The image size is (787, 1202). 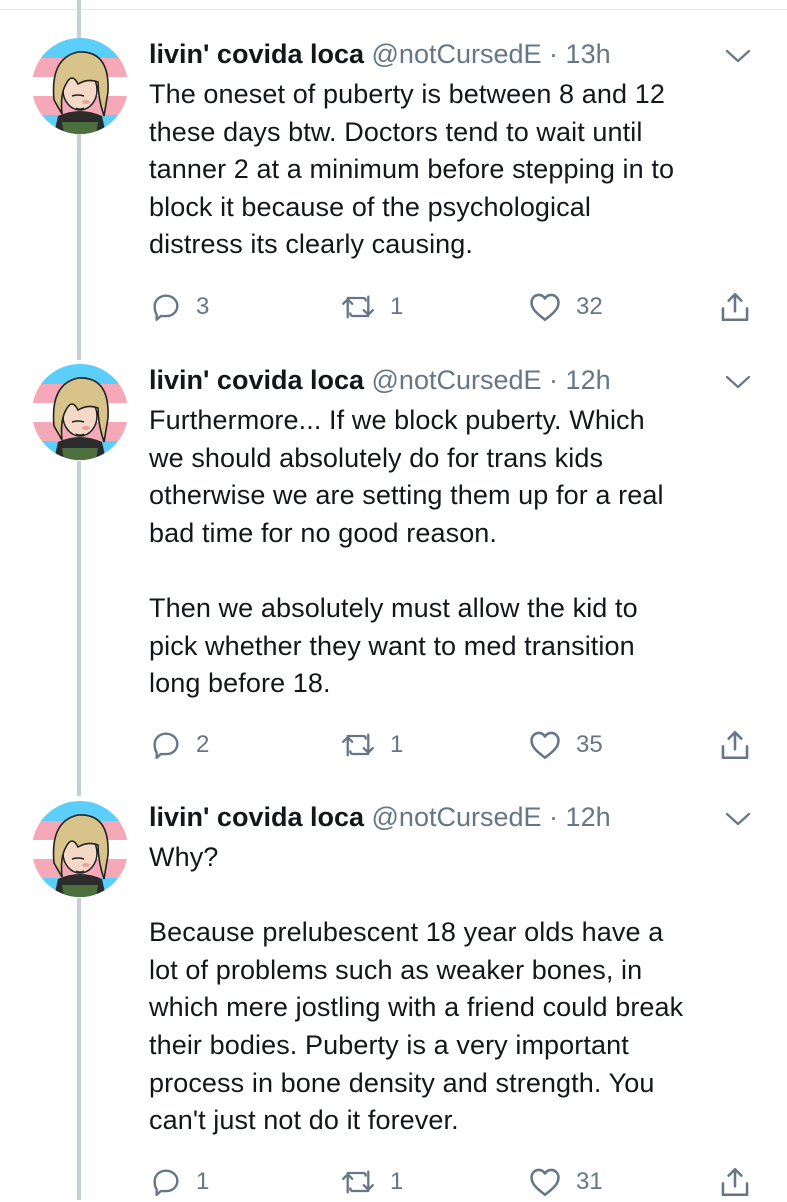 What do you see at coordinates (565, 307) in the screenshot?
I see `like-button: 32` at bounding box center [565, 307].